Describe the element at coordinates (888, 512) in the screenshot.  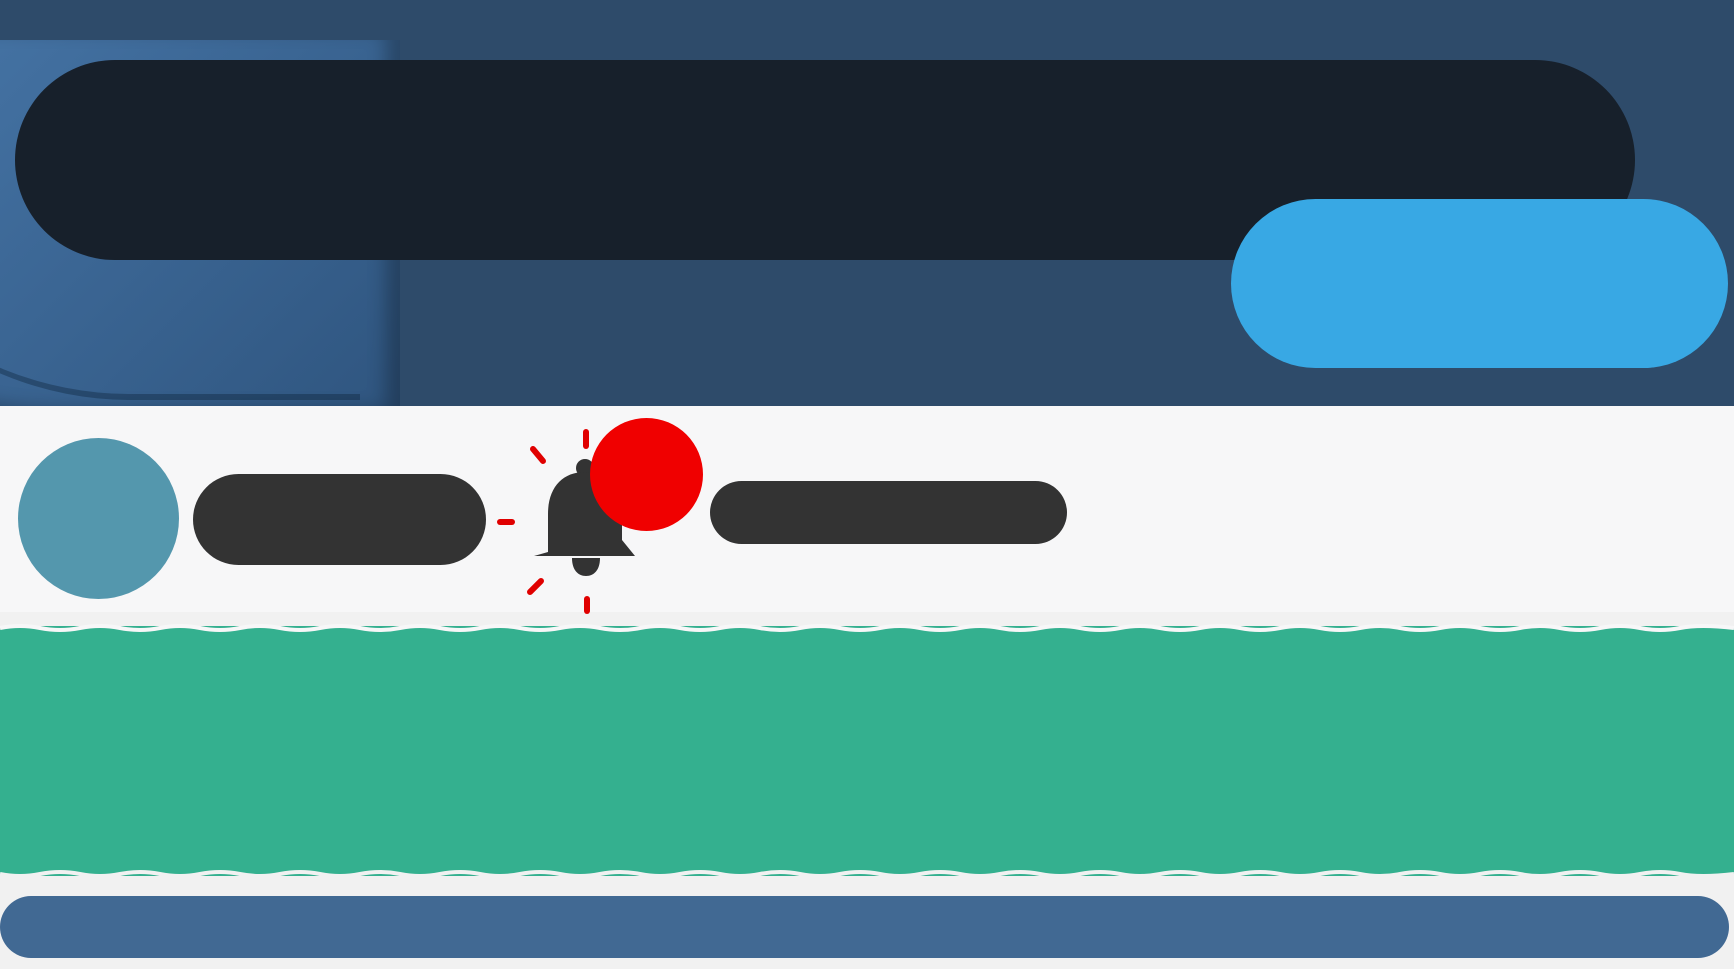
I see `notification-message-pill` at that location.